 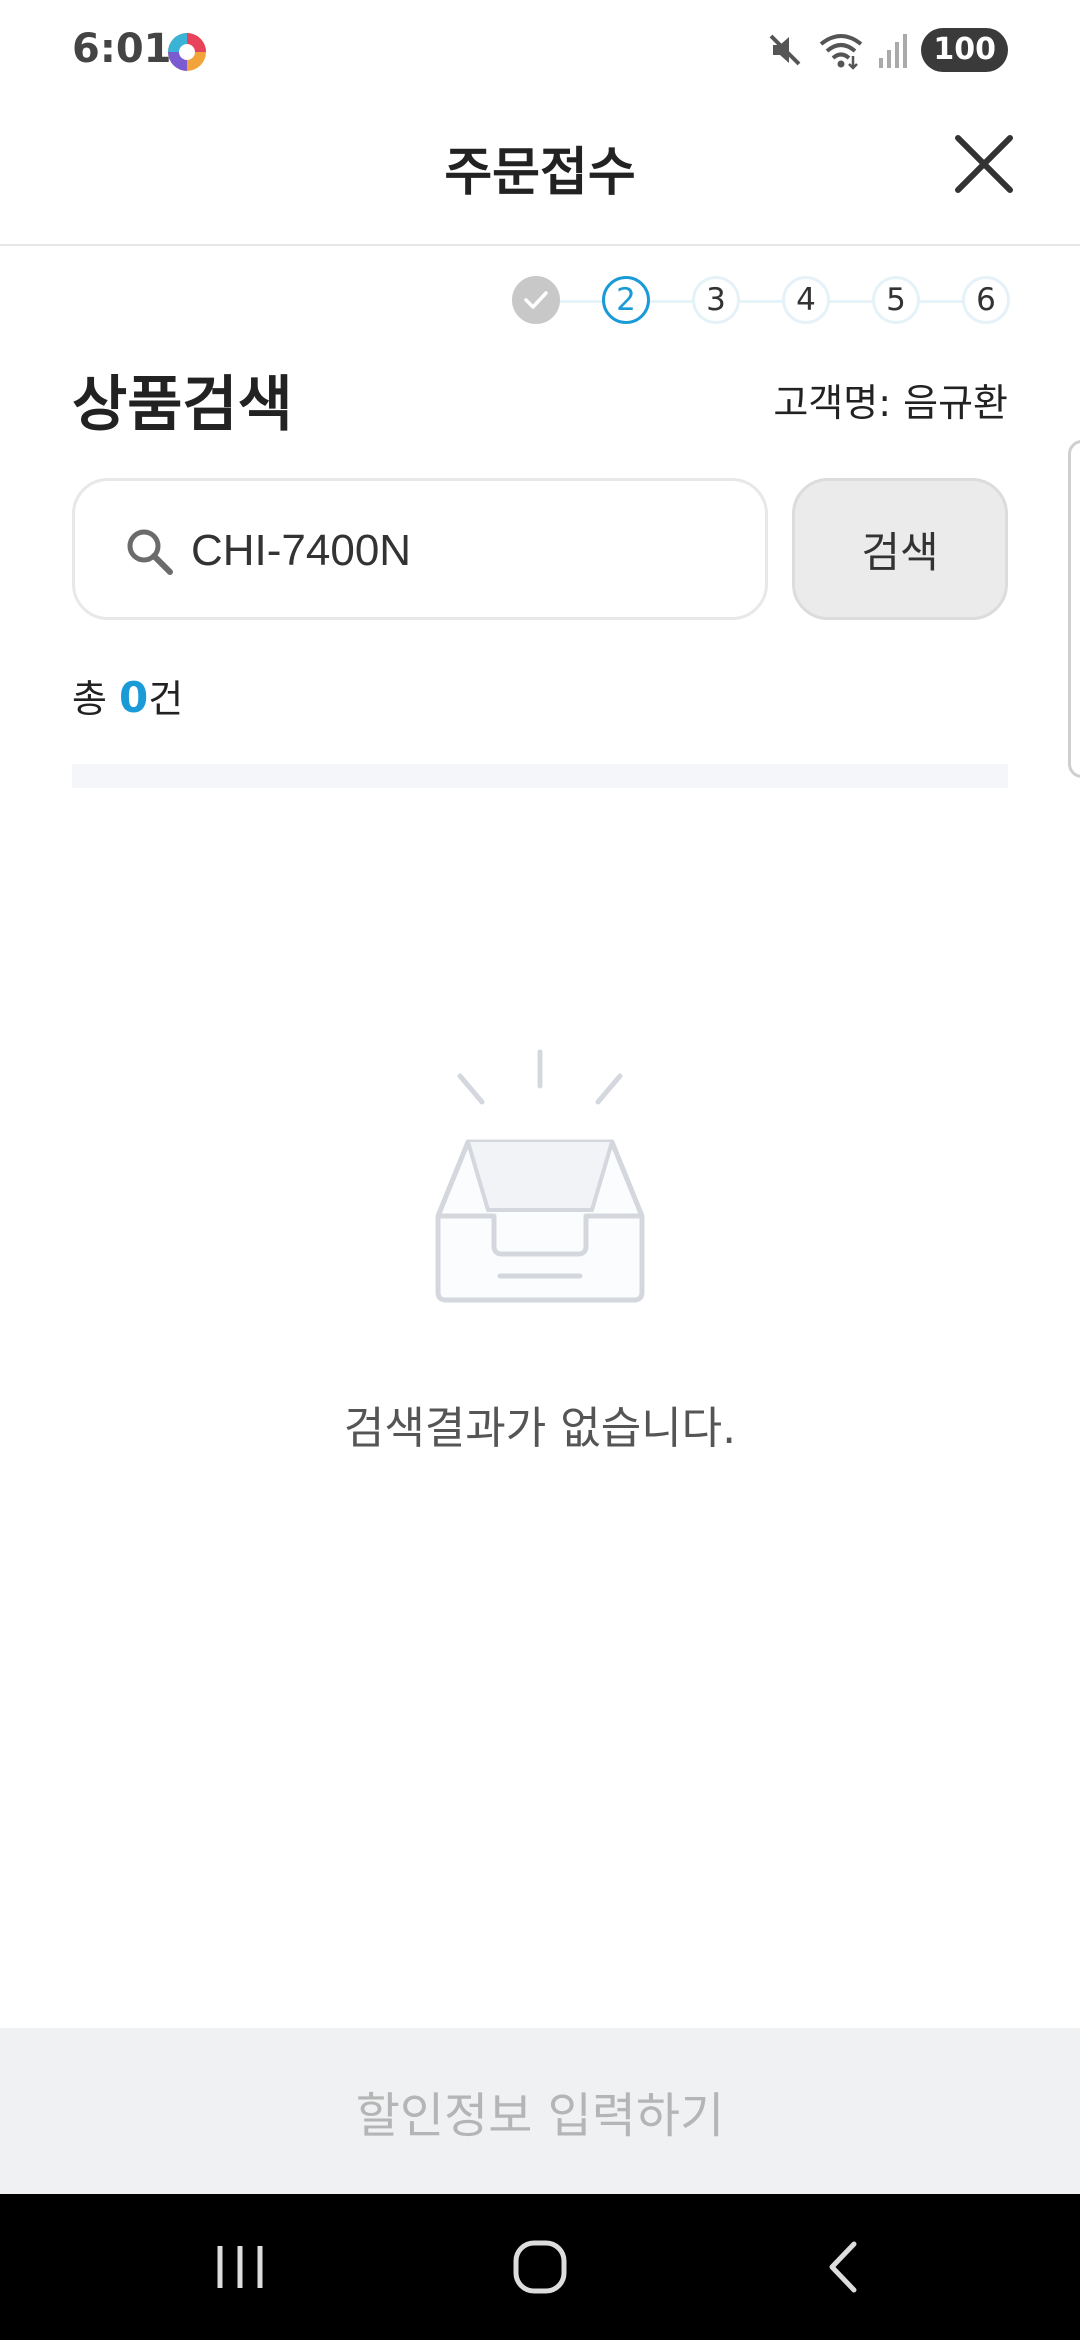 I want to click on step-indicator: 2 3 4 5 6, so click(x=760, y=301).